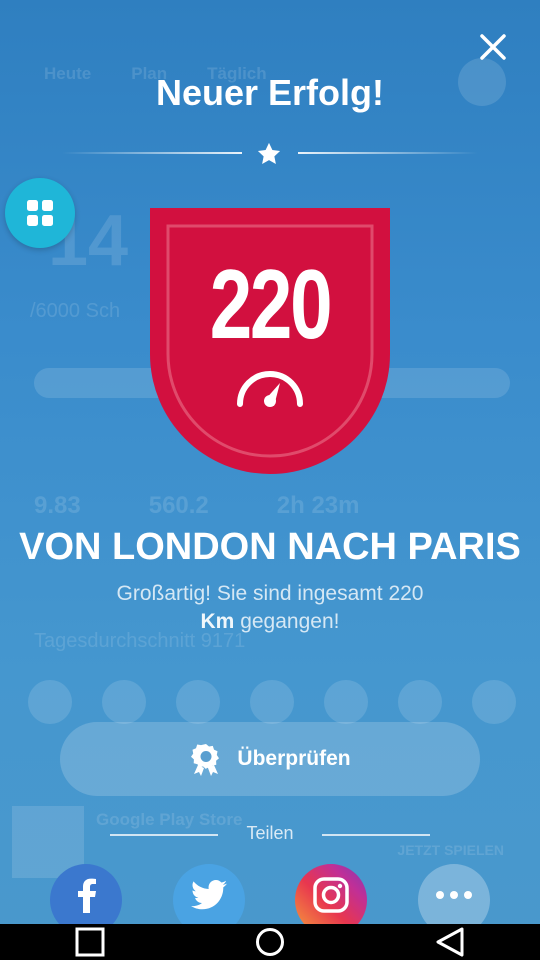  I want to click on achievement-headline: VON LONDON NACH PARIS, so click(270, 547).